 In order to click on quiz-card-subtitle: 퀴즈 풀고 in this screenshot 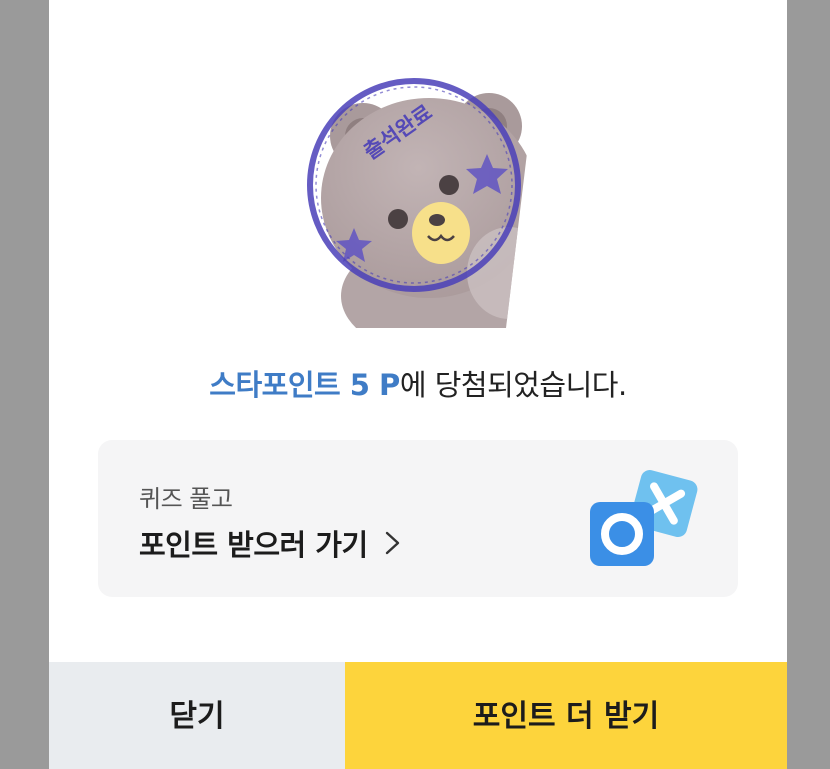, I will do `click(186, 499)`.